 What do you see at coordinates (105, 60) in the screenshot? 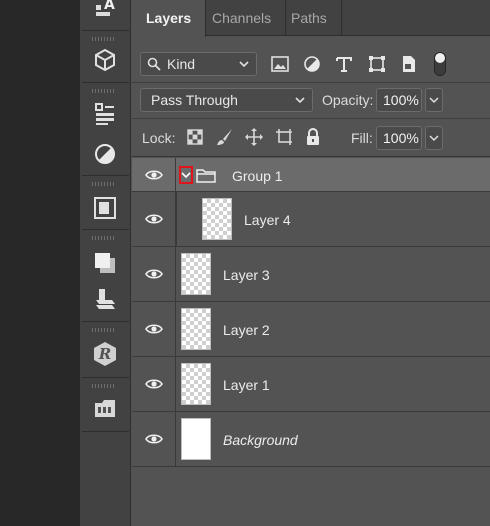
I see `3d-cube-icon` at bounding box center [105, 60].